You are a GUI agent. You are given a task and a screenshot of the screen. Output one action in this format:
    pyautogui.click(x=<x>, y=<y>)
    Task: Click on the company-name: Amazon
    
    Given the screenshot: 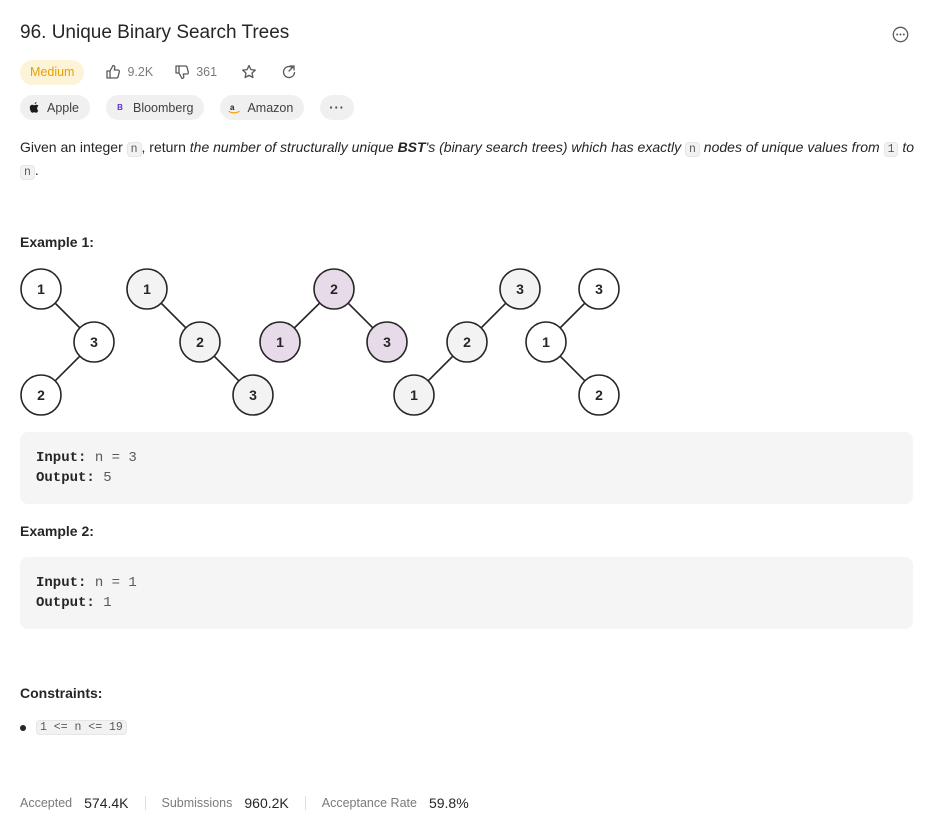 What is the action you would take?
    pyautogui.click(x=270, y=107)
    